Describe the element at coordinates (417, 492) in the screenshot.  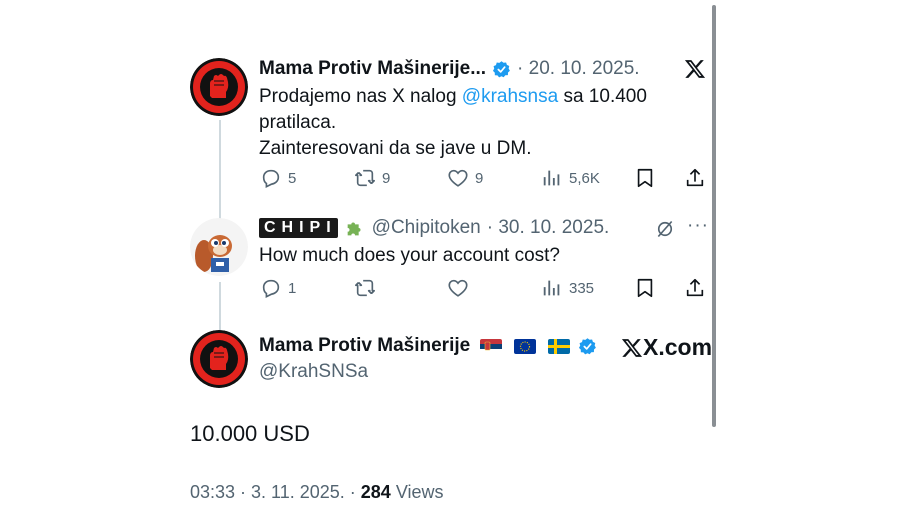
I see `views-label: Views` at that location.